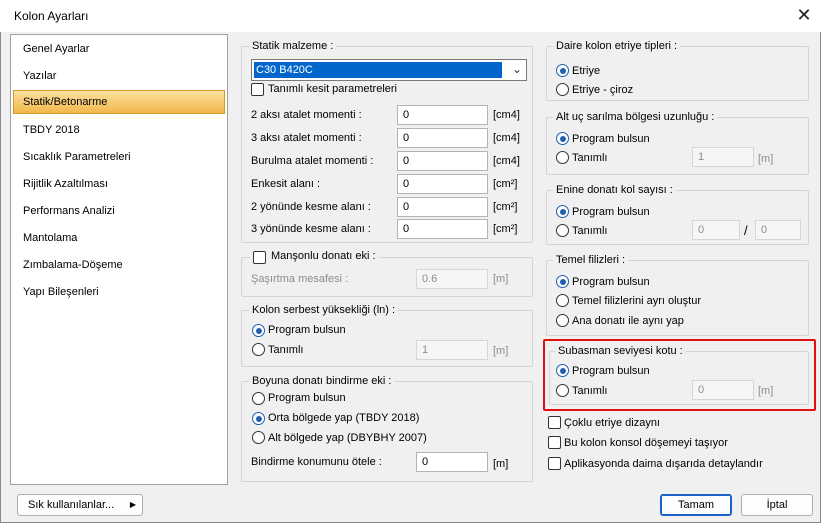  Describe the element at coordinates (679, 375) in the screenshot. I see `highlight-box` at that location.